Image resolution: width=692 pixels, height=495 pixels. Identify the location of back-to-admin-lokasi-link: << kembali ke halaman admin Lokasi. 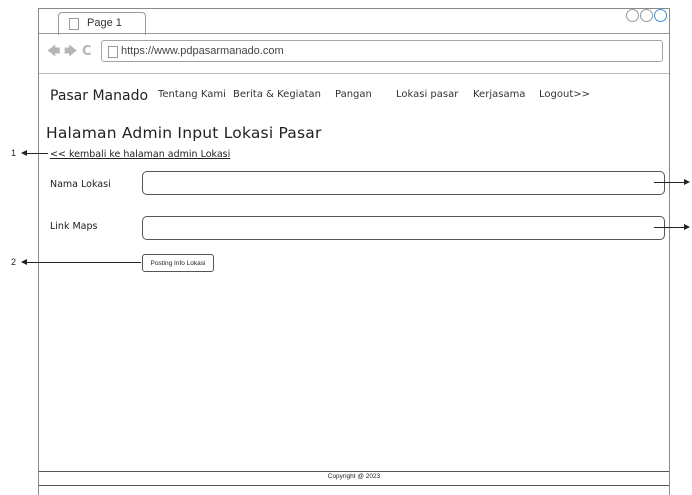
(140, 154).